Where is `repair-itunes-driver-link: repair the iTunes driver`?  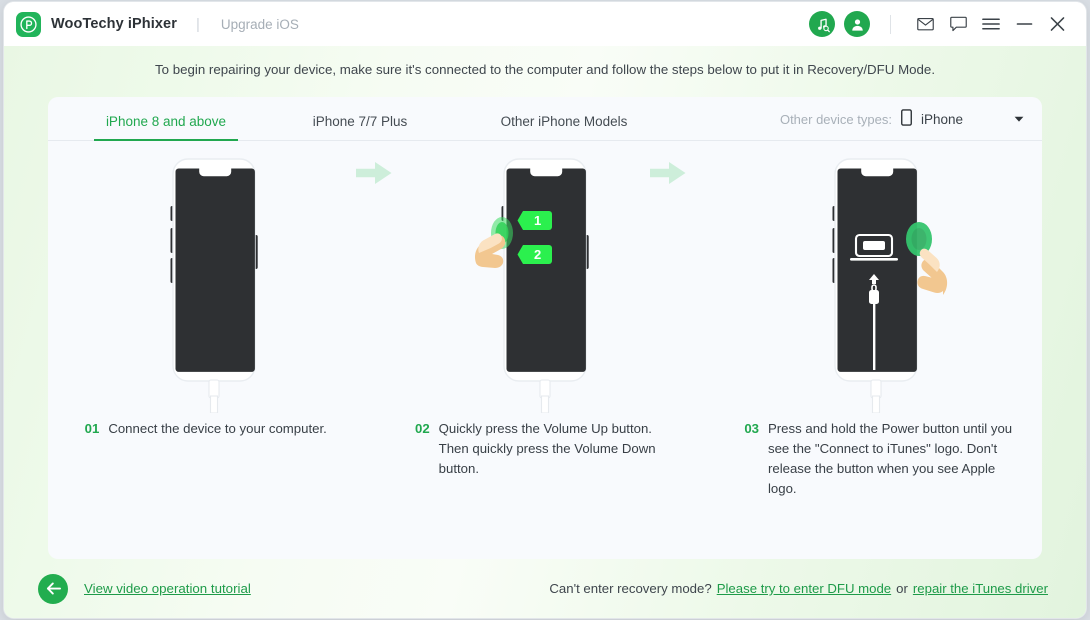
repair-itunes-driver-link: repair the iTunes driver is located at coordinates (980, 588).